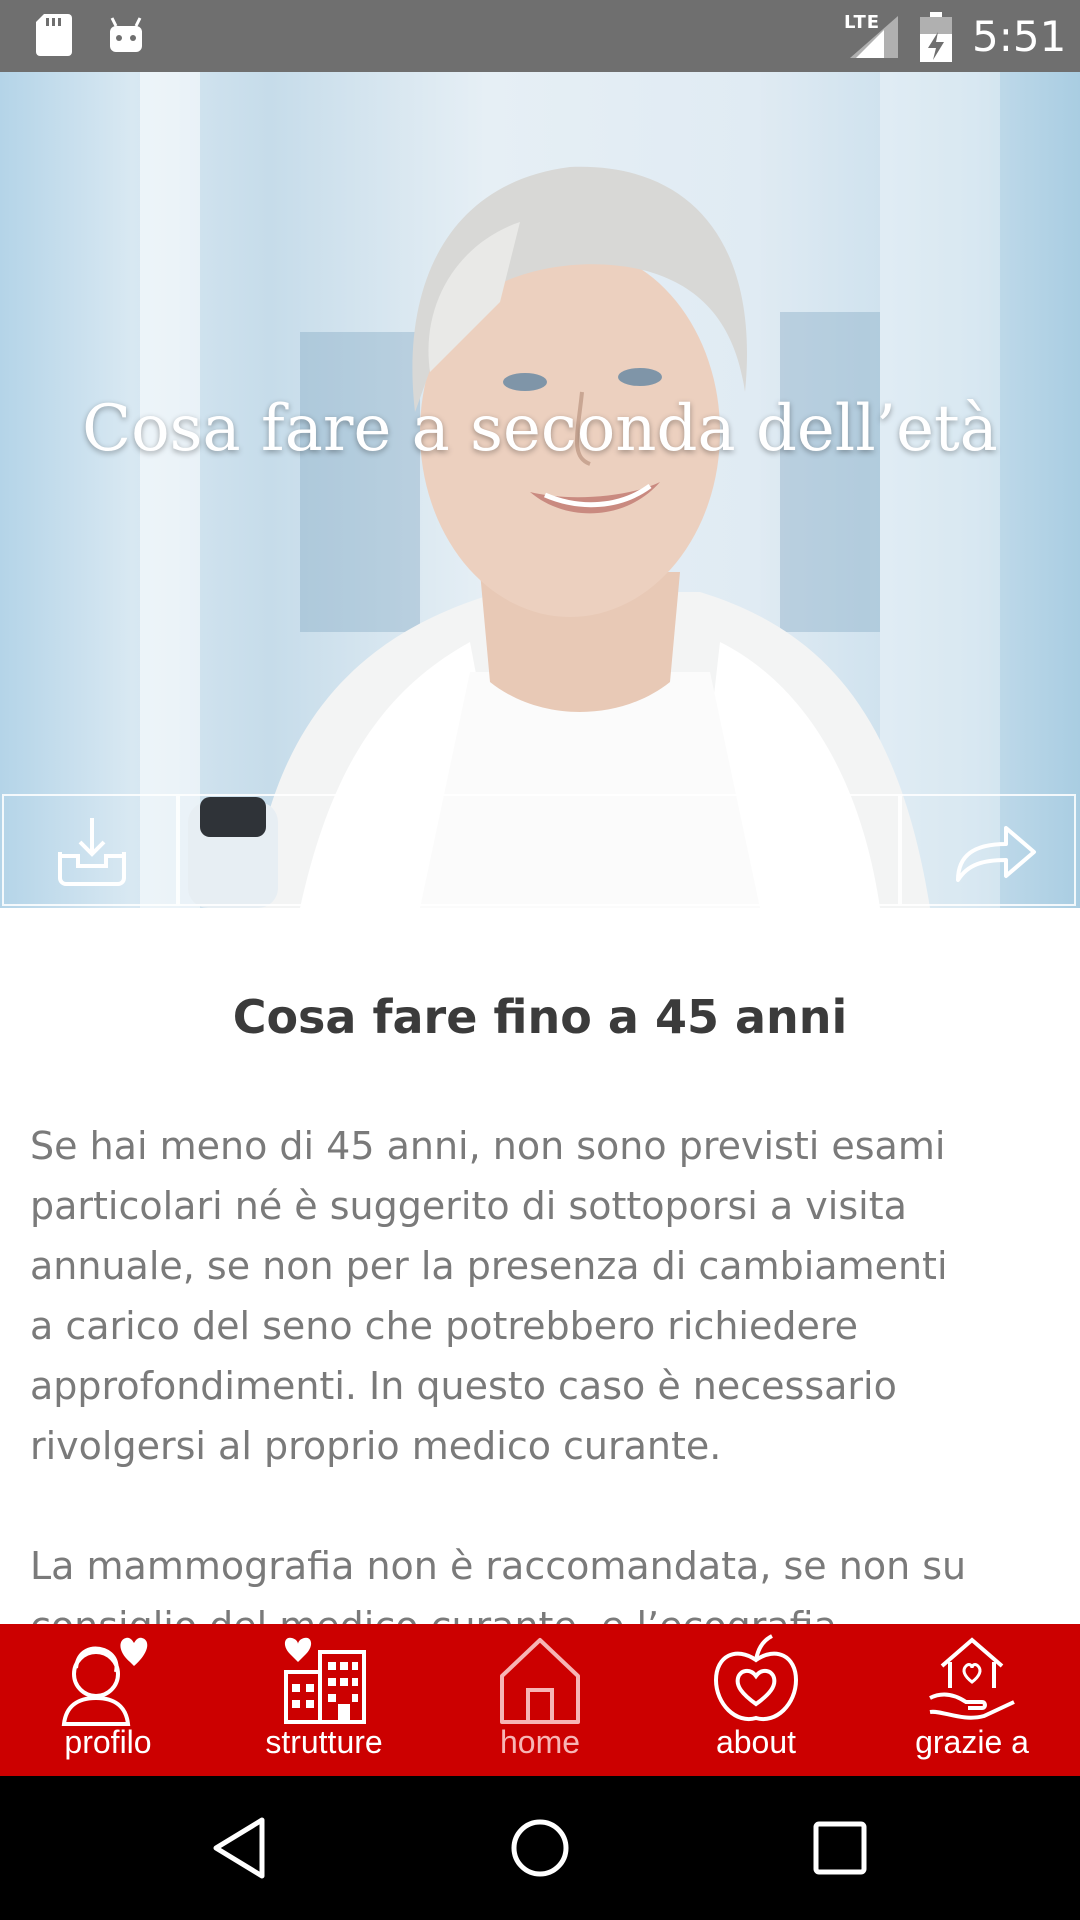 Image resolution: width=1080 pixels, height=1920 pixels. I want to click on signal-icon, so click(874, 37).